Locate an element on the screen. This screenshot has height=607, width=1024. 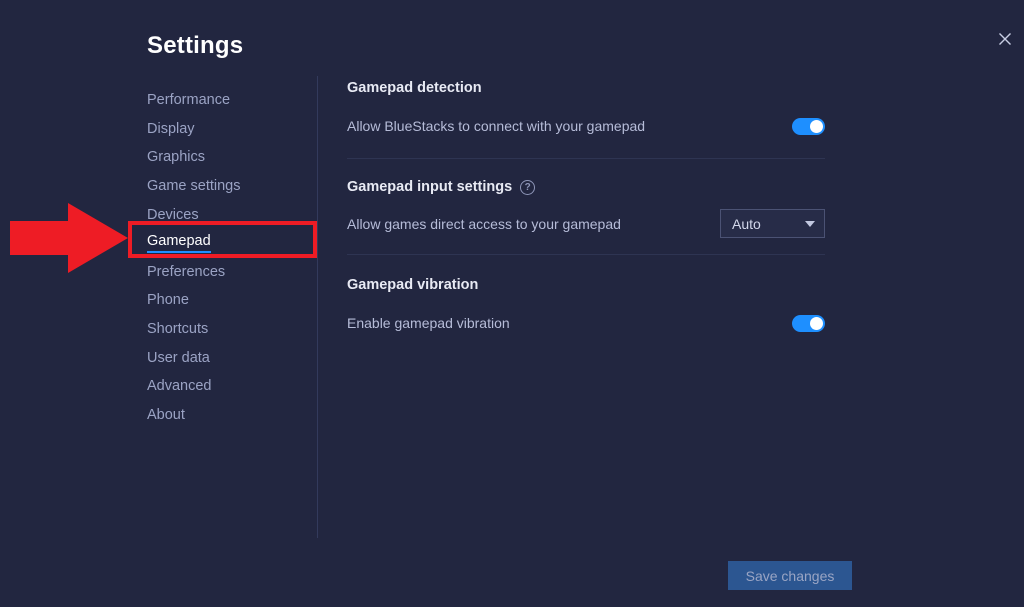
sidebar-item-label: Graphics is located at coordinates (176, 157).